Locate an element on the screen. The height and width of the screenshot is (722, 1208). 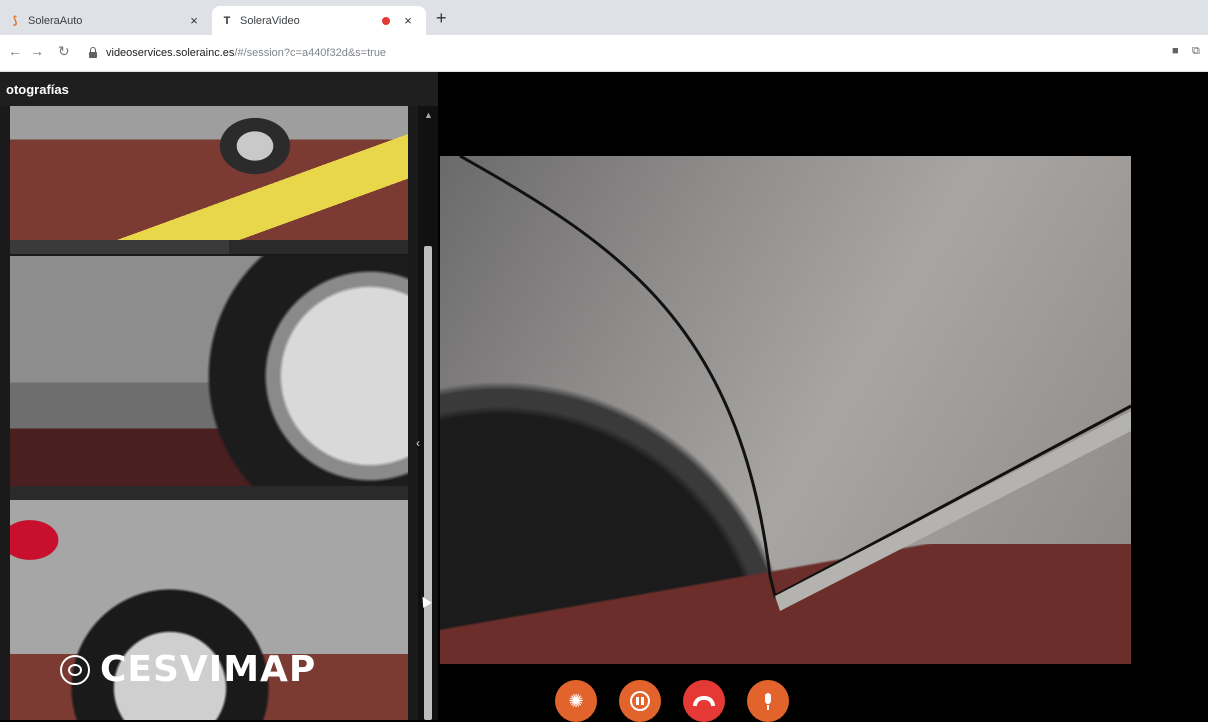
side-skirt is located at coordinates (953, 511).